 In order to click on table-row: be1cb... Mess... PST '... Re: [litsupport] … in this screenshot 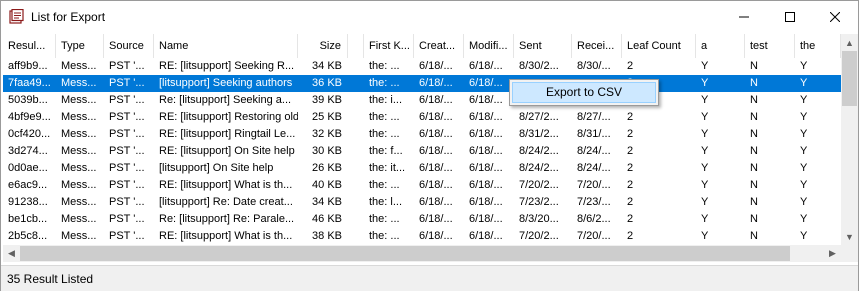, I will do `click(422, 219)`.